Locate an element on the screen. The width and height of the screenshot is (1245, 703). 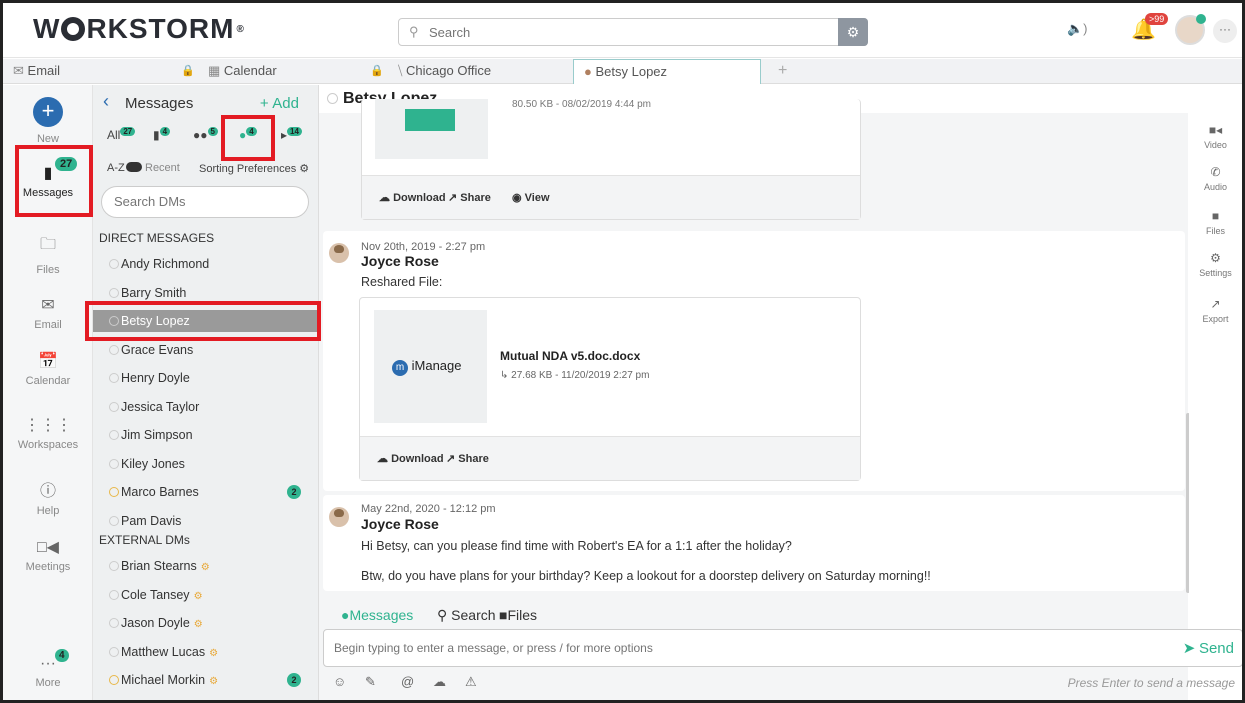
tab-messages: ●Messages is located at coordinates (377, 615).